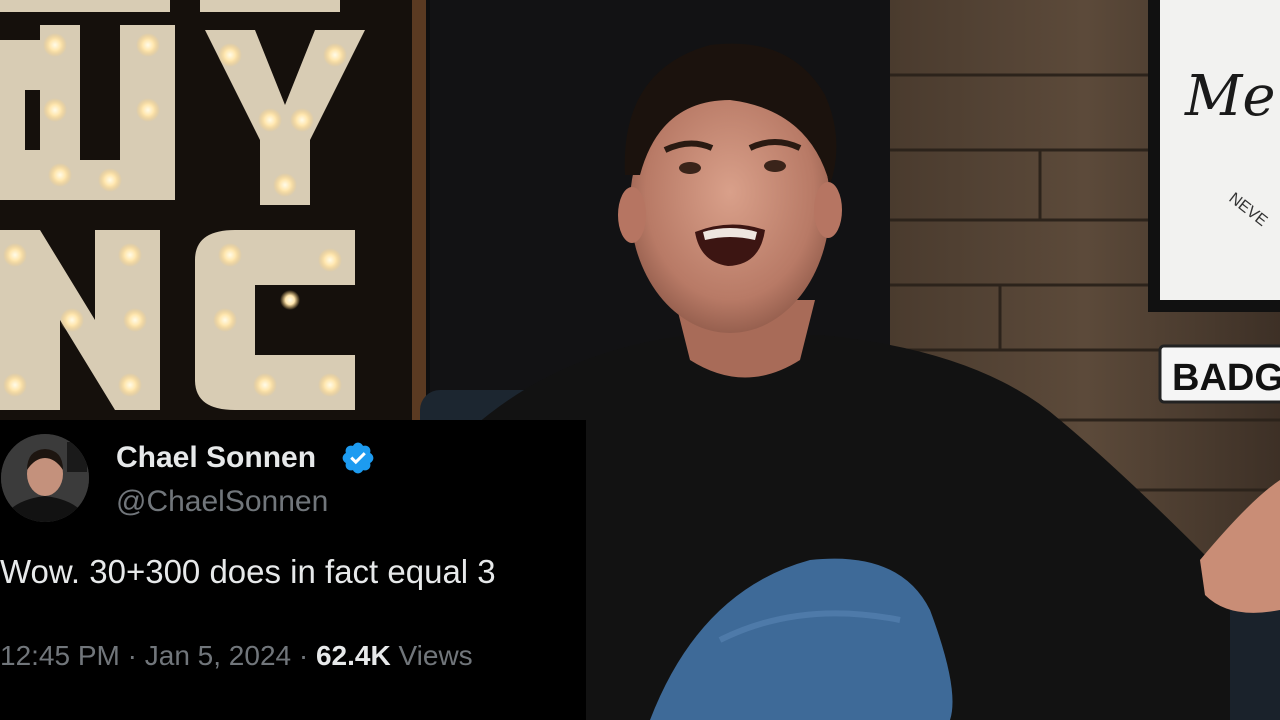 Image resolution: width=1280 pixels, height=720 pixels. I want to click on avatar, so click(45, 478).